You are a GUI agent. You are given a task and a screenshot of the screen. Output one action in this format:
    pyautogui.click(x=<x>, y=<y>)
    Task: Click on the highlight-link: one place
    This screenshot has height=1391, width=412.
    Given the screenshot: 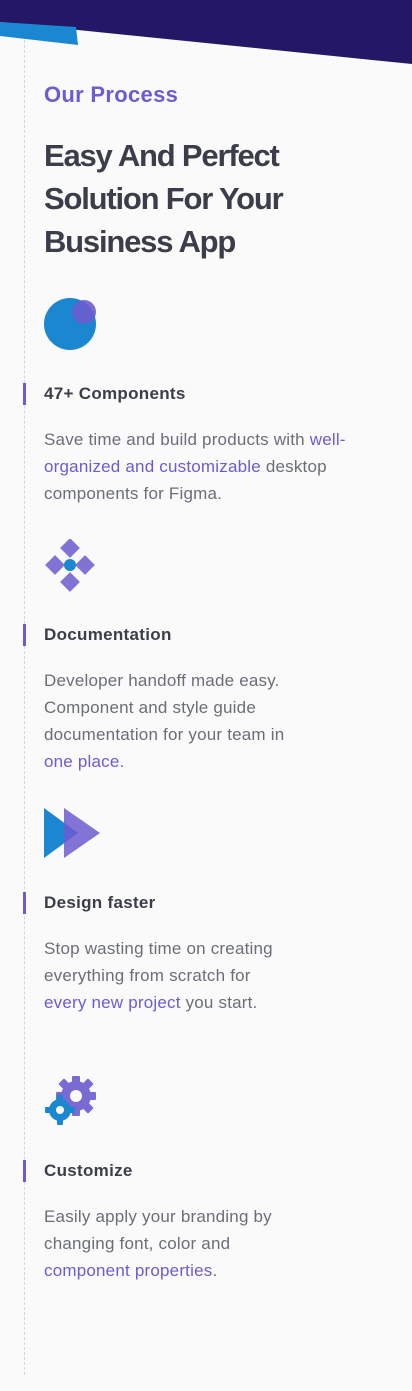 What is the action you would take?
    pyautogui.click(x=82, y=761)
    